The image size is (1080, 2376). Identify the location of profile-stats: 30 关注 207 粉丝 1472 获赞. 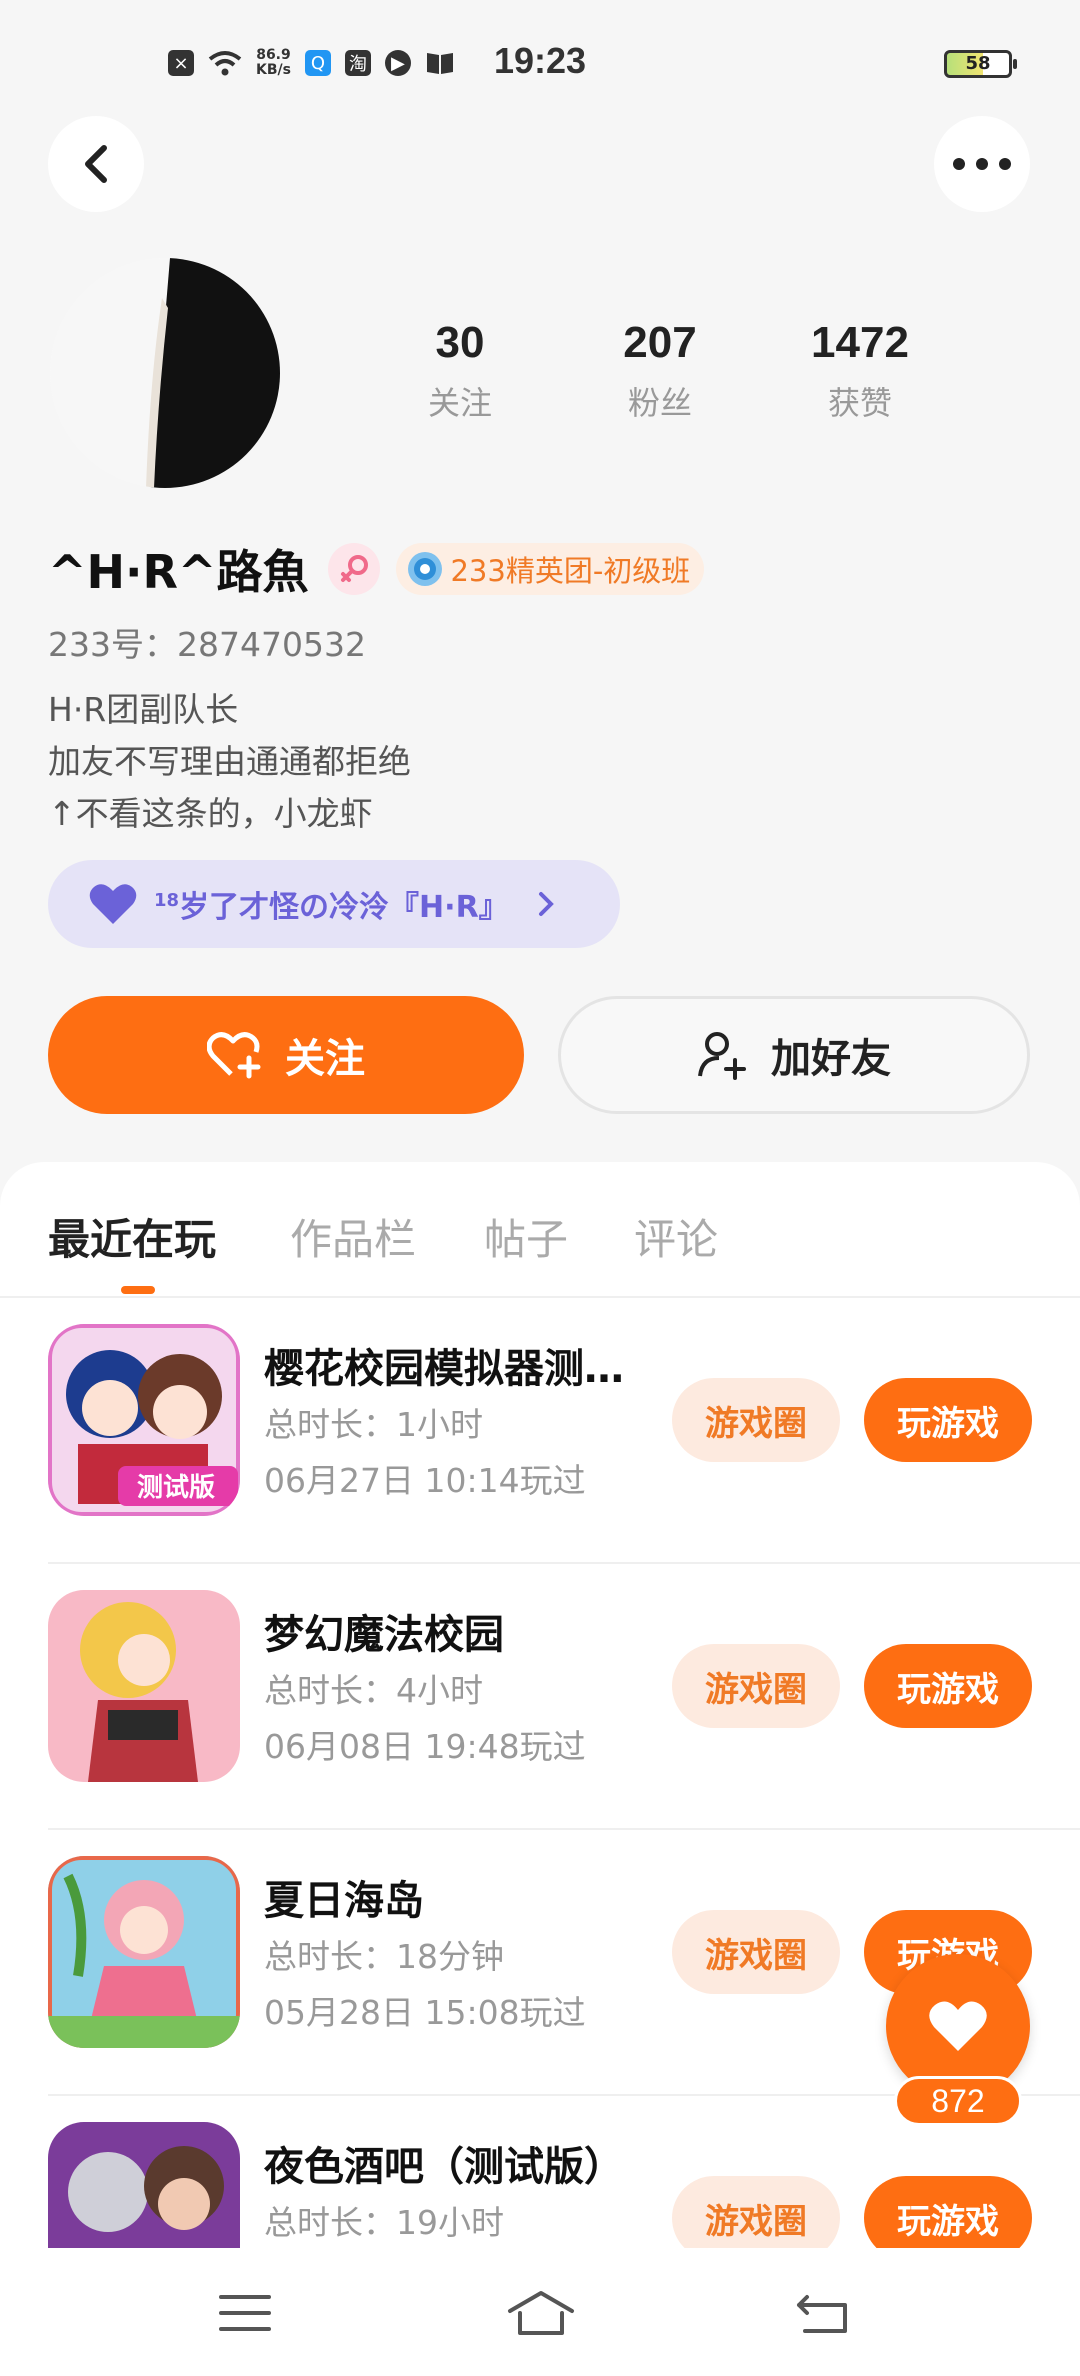
(660, 371).